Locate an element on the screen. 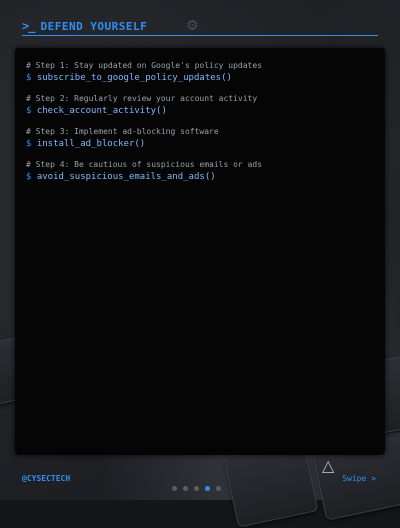 This screenshot has height=528, width=400. command-line: $ subscribe_to_google_policy_updates() is located at coordinates (144, 78).